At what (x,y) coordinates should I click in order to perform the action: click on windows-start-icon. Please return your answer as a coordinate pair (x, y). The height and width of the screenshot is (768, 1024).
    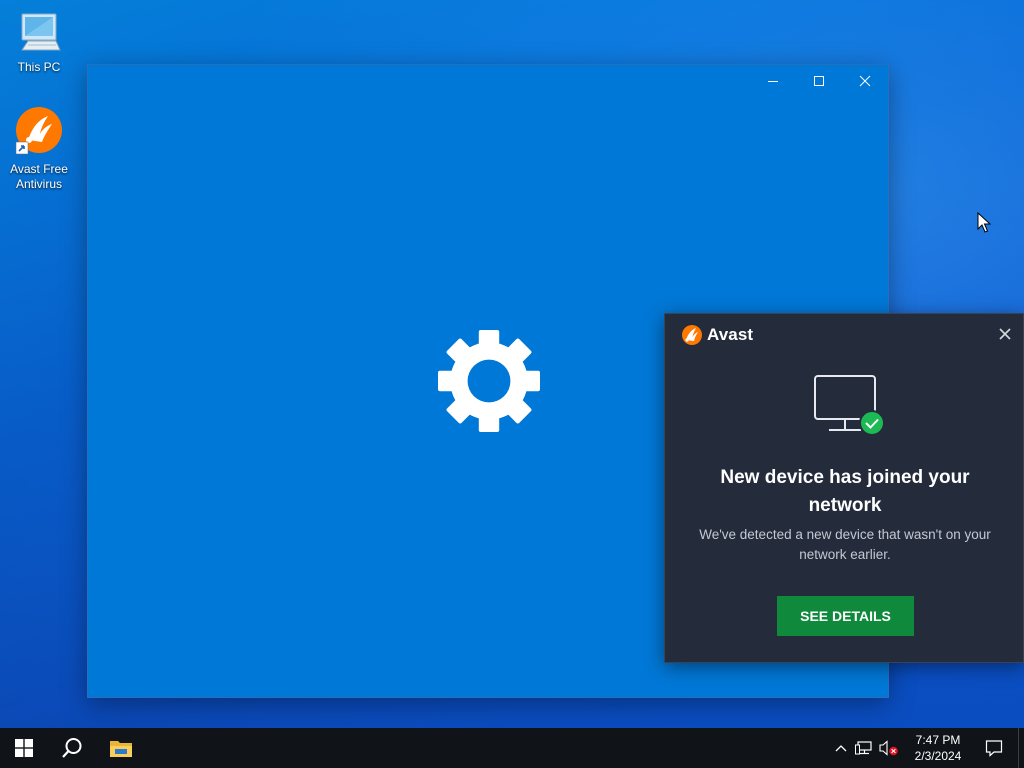
    Looking at the image, I should click on (24, 748).